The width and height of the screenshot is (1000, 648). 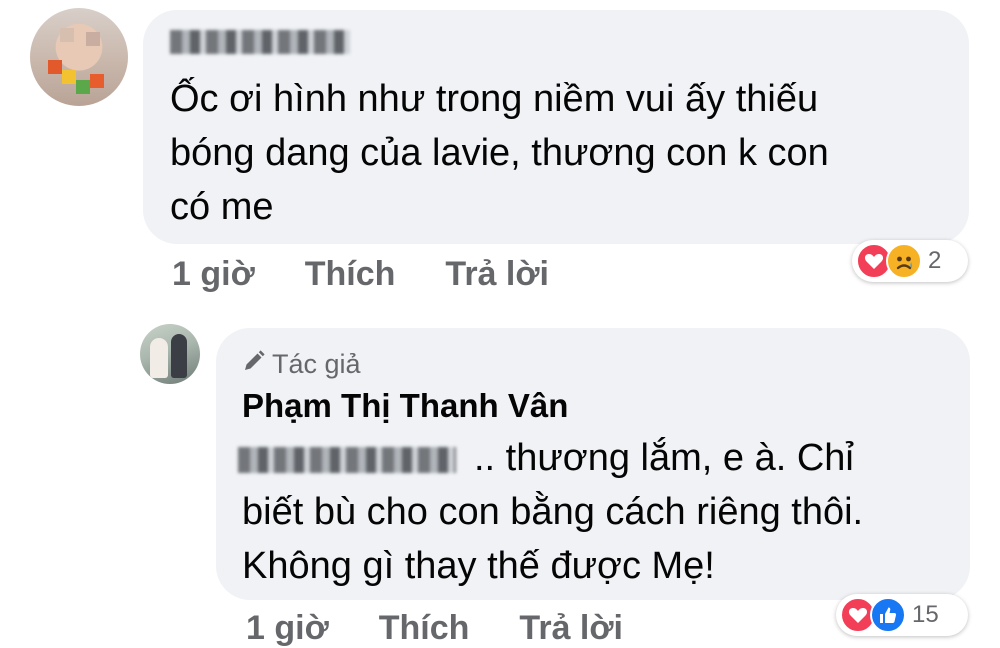 I want to click on comment-line: Ốc ơi hình như trong niềm vui ấy thiếu, so click(x=494, y=99).